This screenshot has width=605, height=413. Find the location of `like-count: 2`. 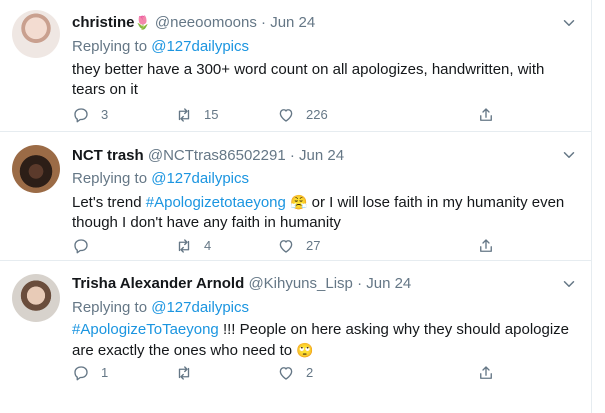

like-count: 2 is located at coordinates (310, 372).